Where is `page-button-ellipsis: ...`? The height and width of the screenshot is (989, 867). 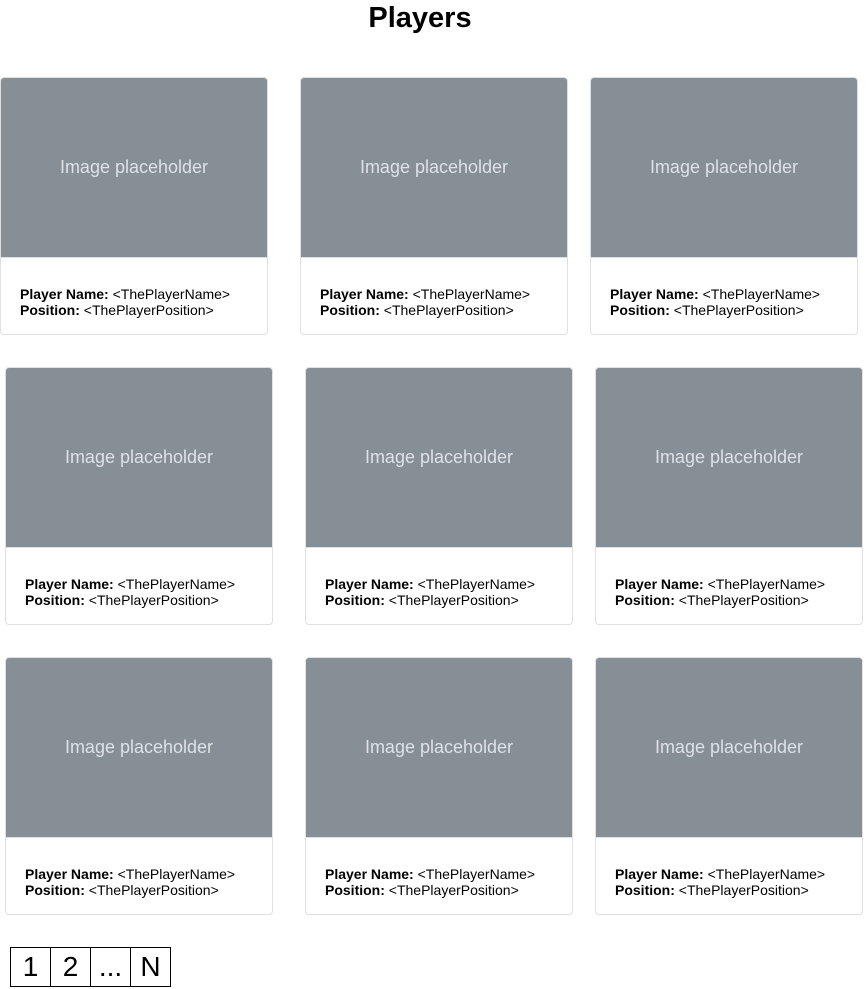
page-button-ellipsis: ... is located at coordinates (111, 967).